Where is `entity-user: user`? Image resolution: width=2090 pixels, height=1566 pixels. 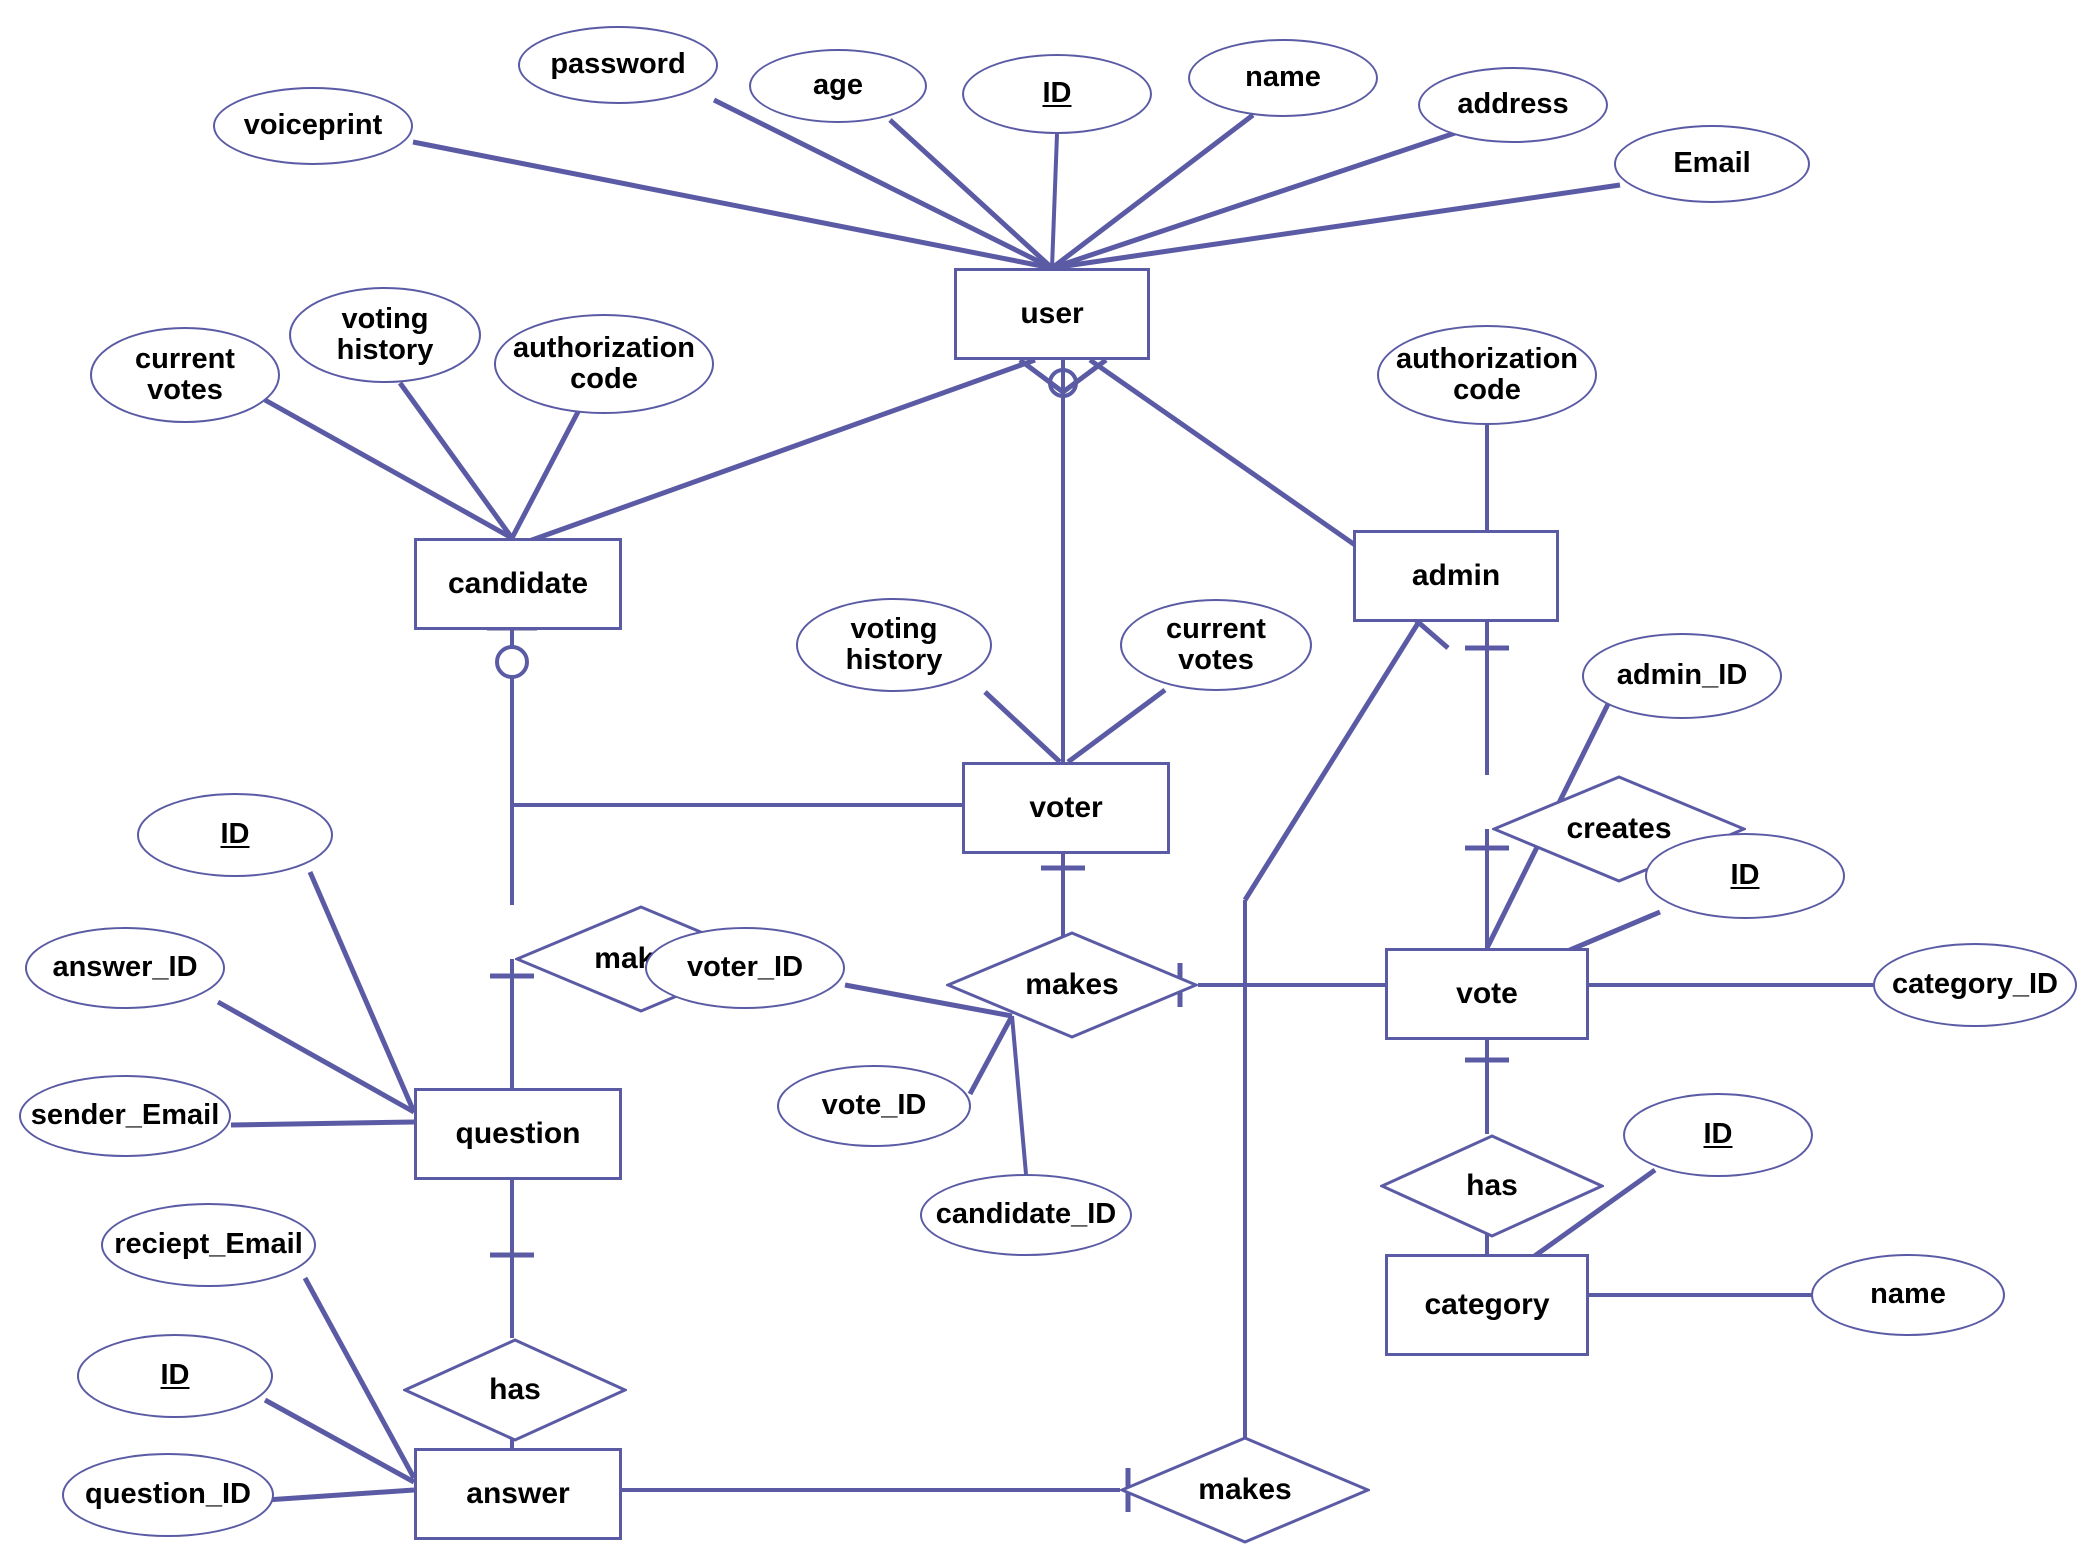
entity-user: user is located at coordinates (1052, 314).